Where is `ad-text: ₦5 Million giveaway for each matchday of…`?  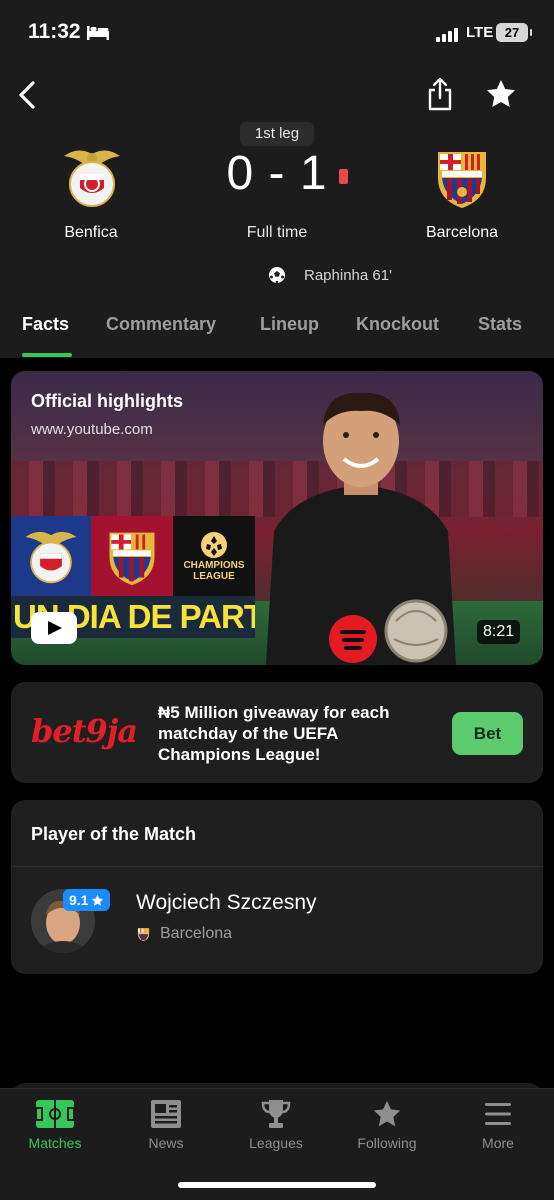 ad-text: ₦5 Million giveaway for each matchday of… is located at coordinates (274, 733).